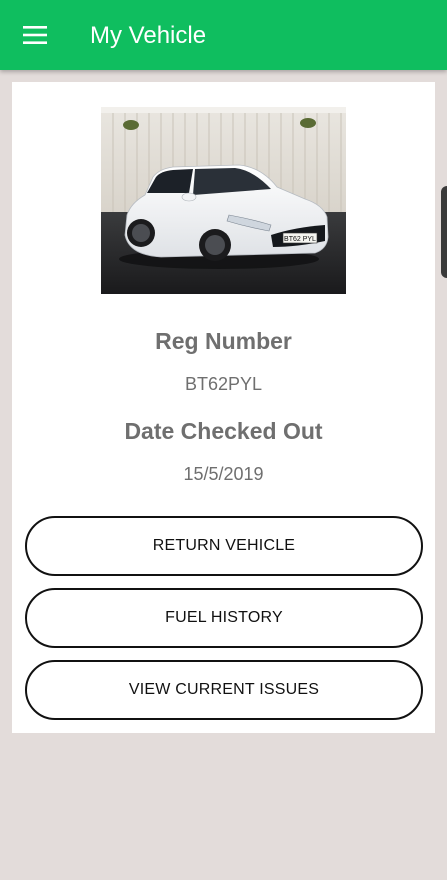 The width and height of the screenshot is (447, 880). What do you see at coordinates (300, 239) in the screenshot?
I see `license-plate: BT62 PYL` at bounding box center [300, 239].